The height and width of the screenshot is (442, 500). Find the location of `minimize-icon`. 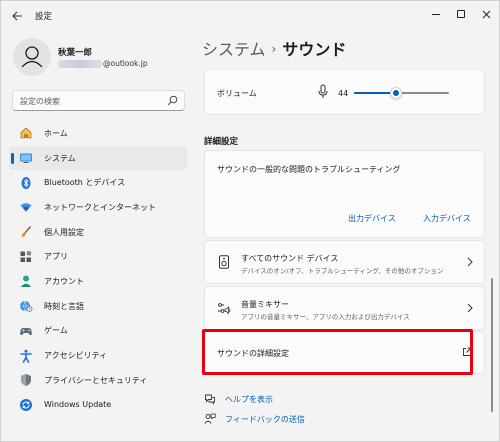

minimize-icon is located at coordinates (436, 14).